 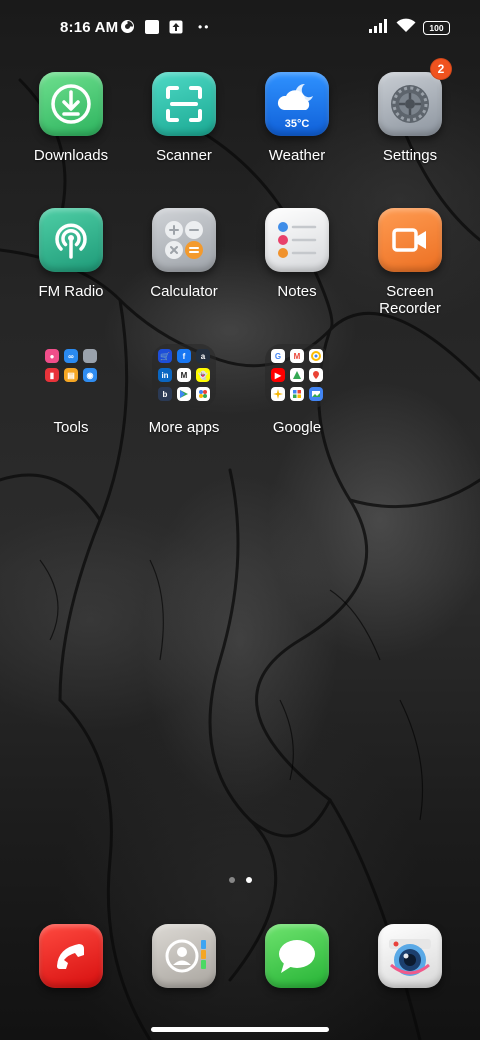 I want to click on app-label: Notes, so click(x=297, y=291).